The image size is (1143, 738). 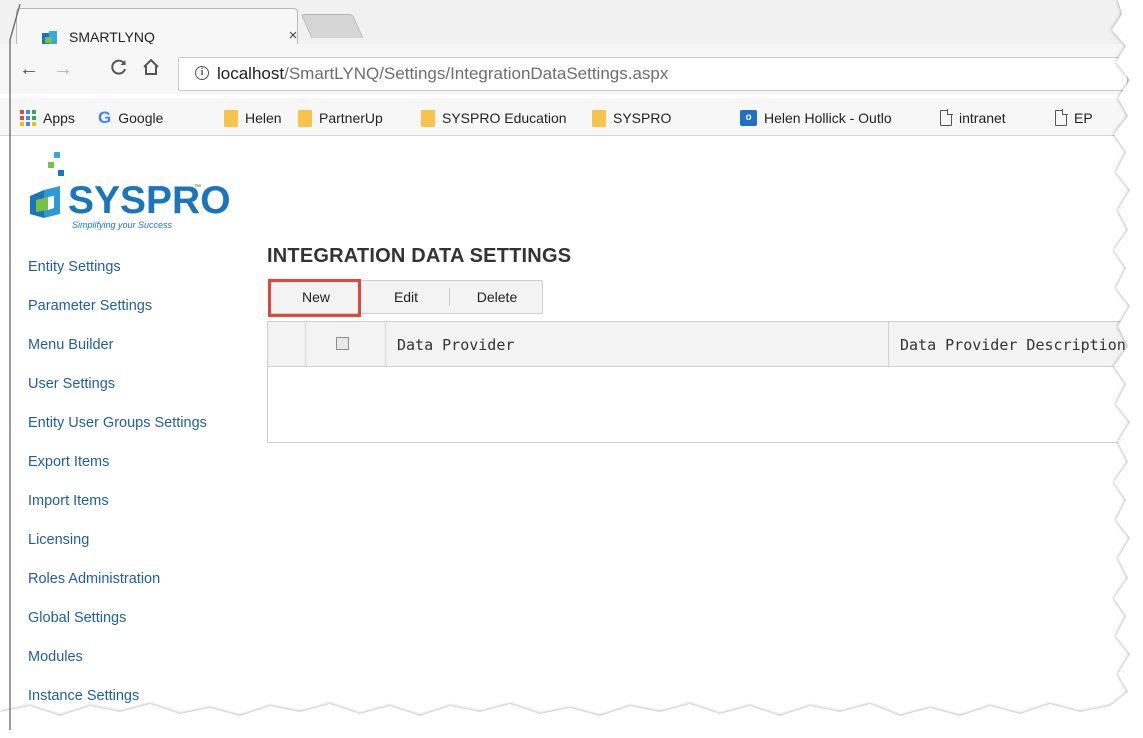 What do you see at coordinates (828, 118) in the screenshot?
I see `bookmark-label: Helen Hollick - Outlo` at bounding box center [828, 118].